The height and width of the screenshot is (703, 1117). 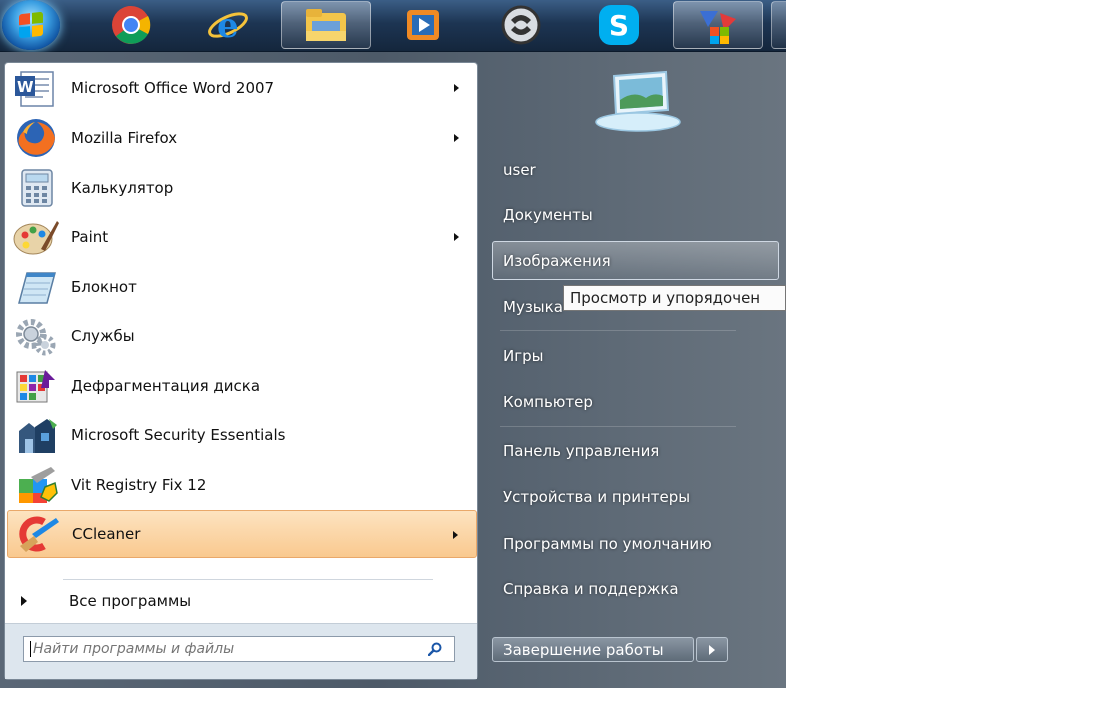 What do you see at coordinates (242, 336) in the screenshot?
I see `program-services: Службы` at bounding box center [242, 336].